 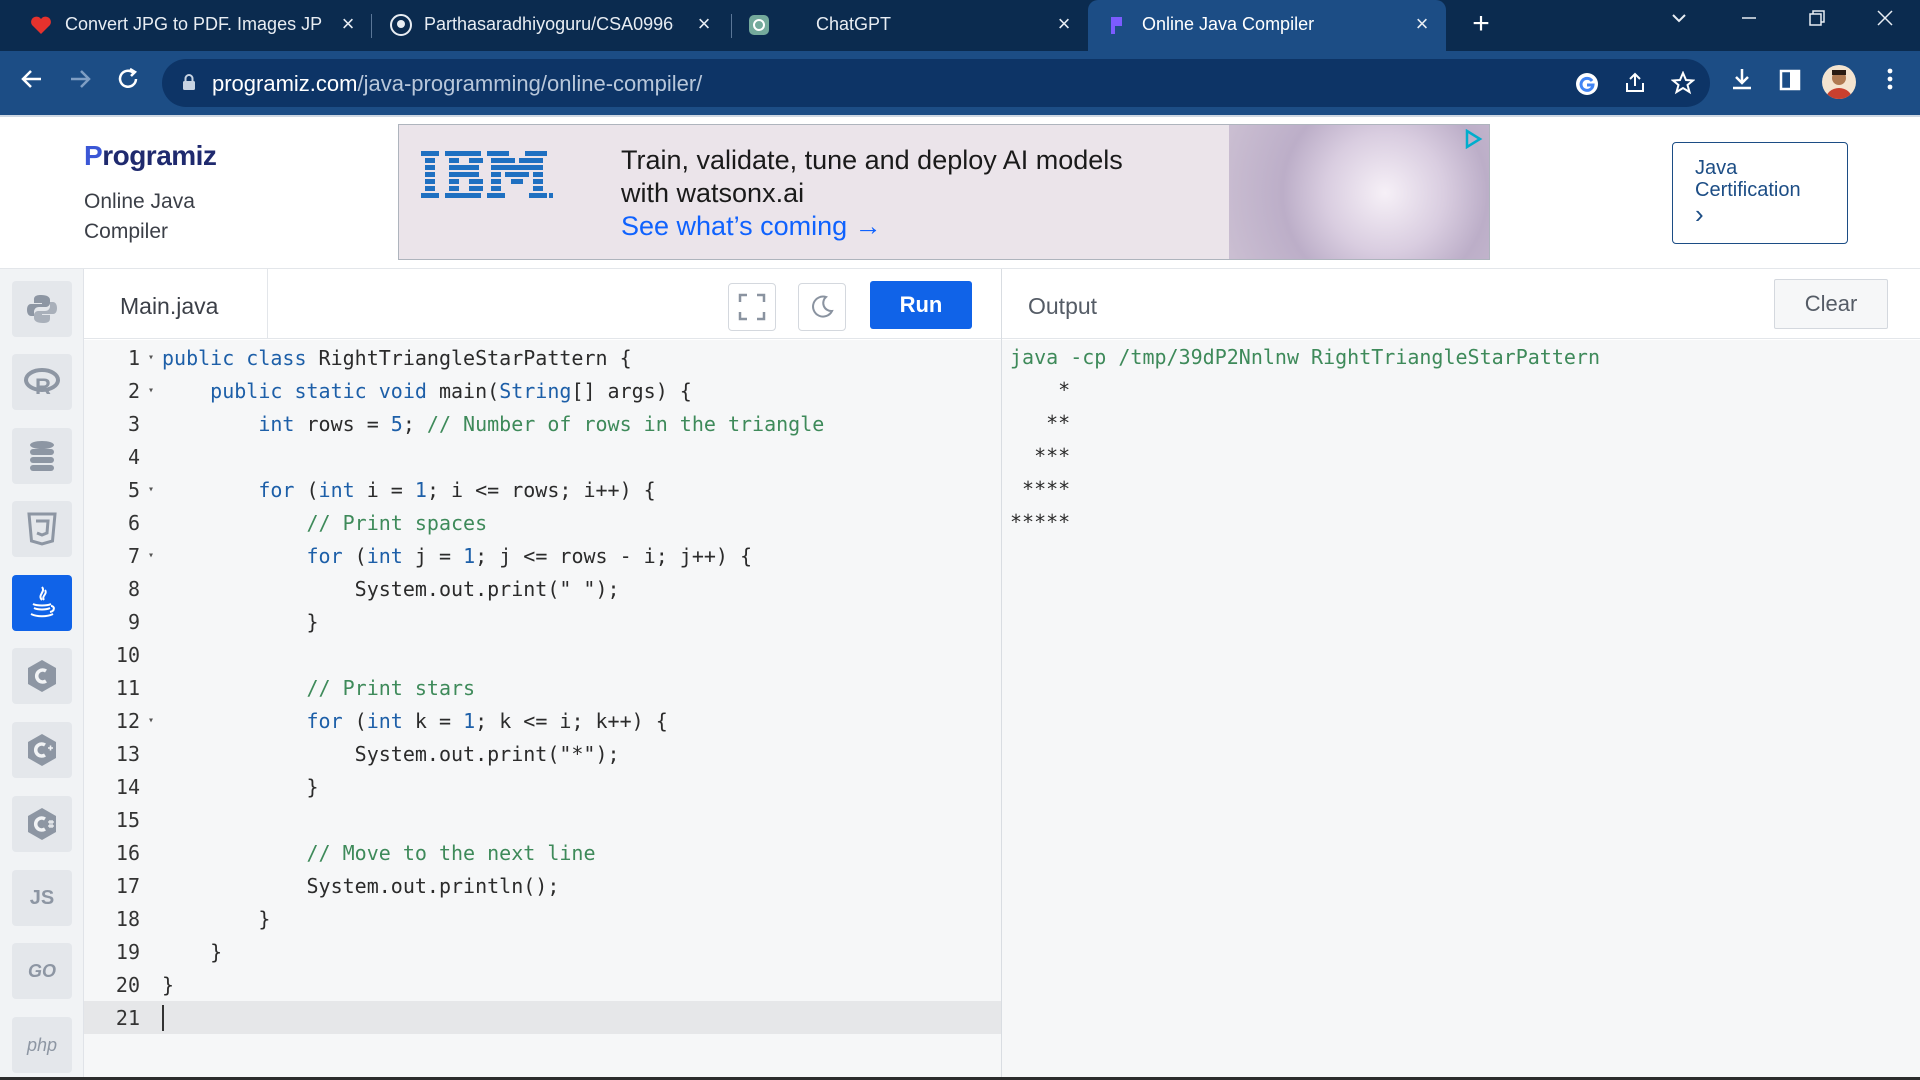 I want to click on browser-tab-ilovepdf: Convert JPG to PDF. Images JPG ×, so click(x=185, y=25).